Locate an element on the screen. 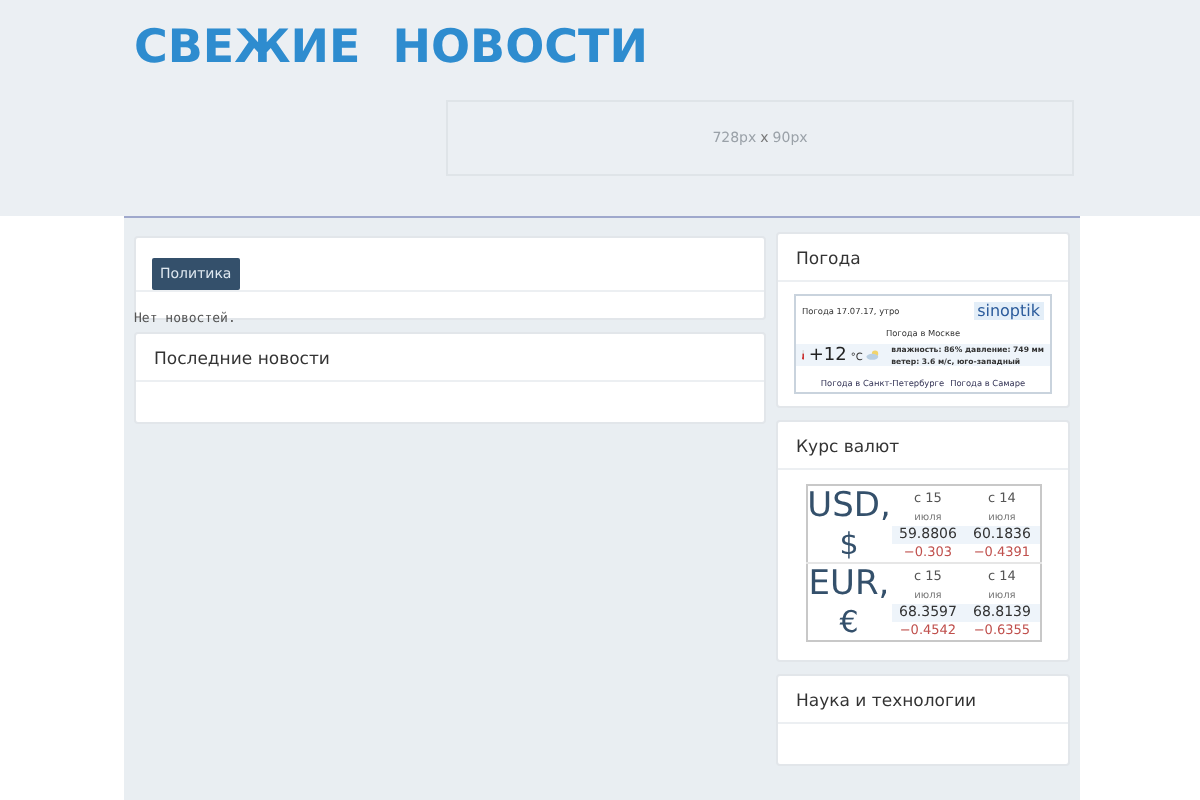 This screenshot has width=1200, height=800. temperature: +12 is located at coordinates (827, 355).